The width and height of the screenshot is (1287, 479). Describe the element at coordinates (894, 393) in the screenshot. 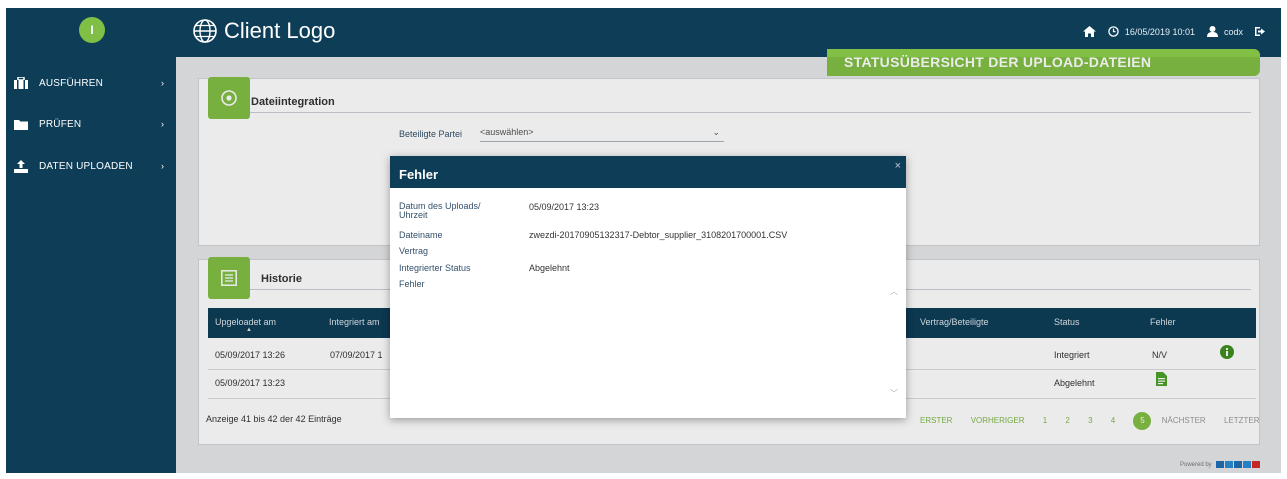

I see `scroll-down-icon: ﹀` at that location.